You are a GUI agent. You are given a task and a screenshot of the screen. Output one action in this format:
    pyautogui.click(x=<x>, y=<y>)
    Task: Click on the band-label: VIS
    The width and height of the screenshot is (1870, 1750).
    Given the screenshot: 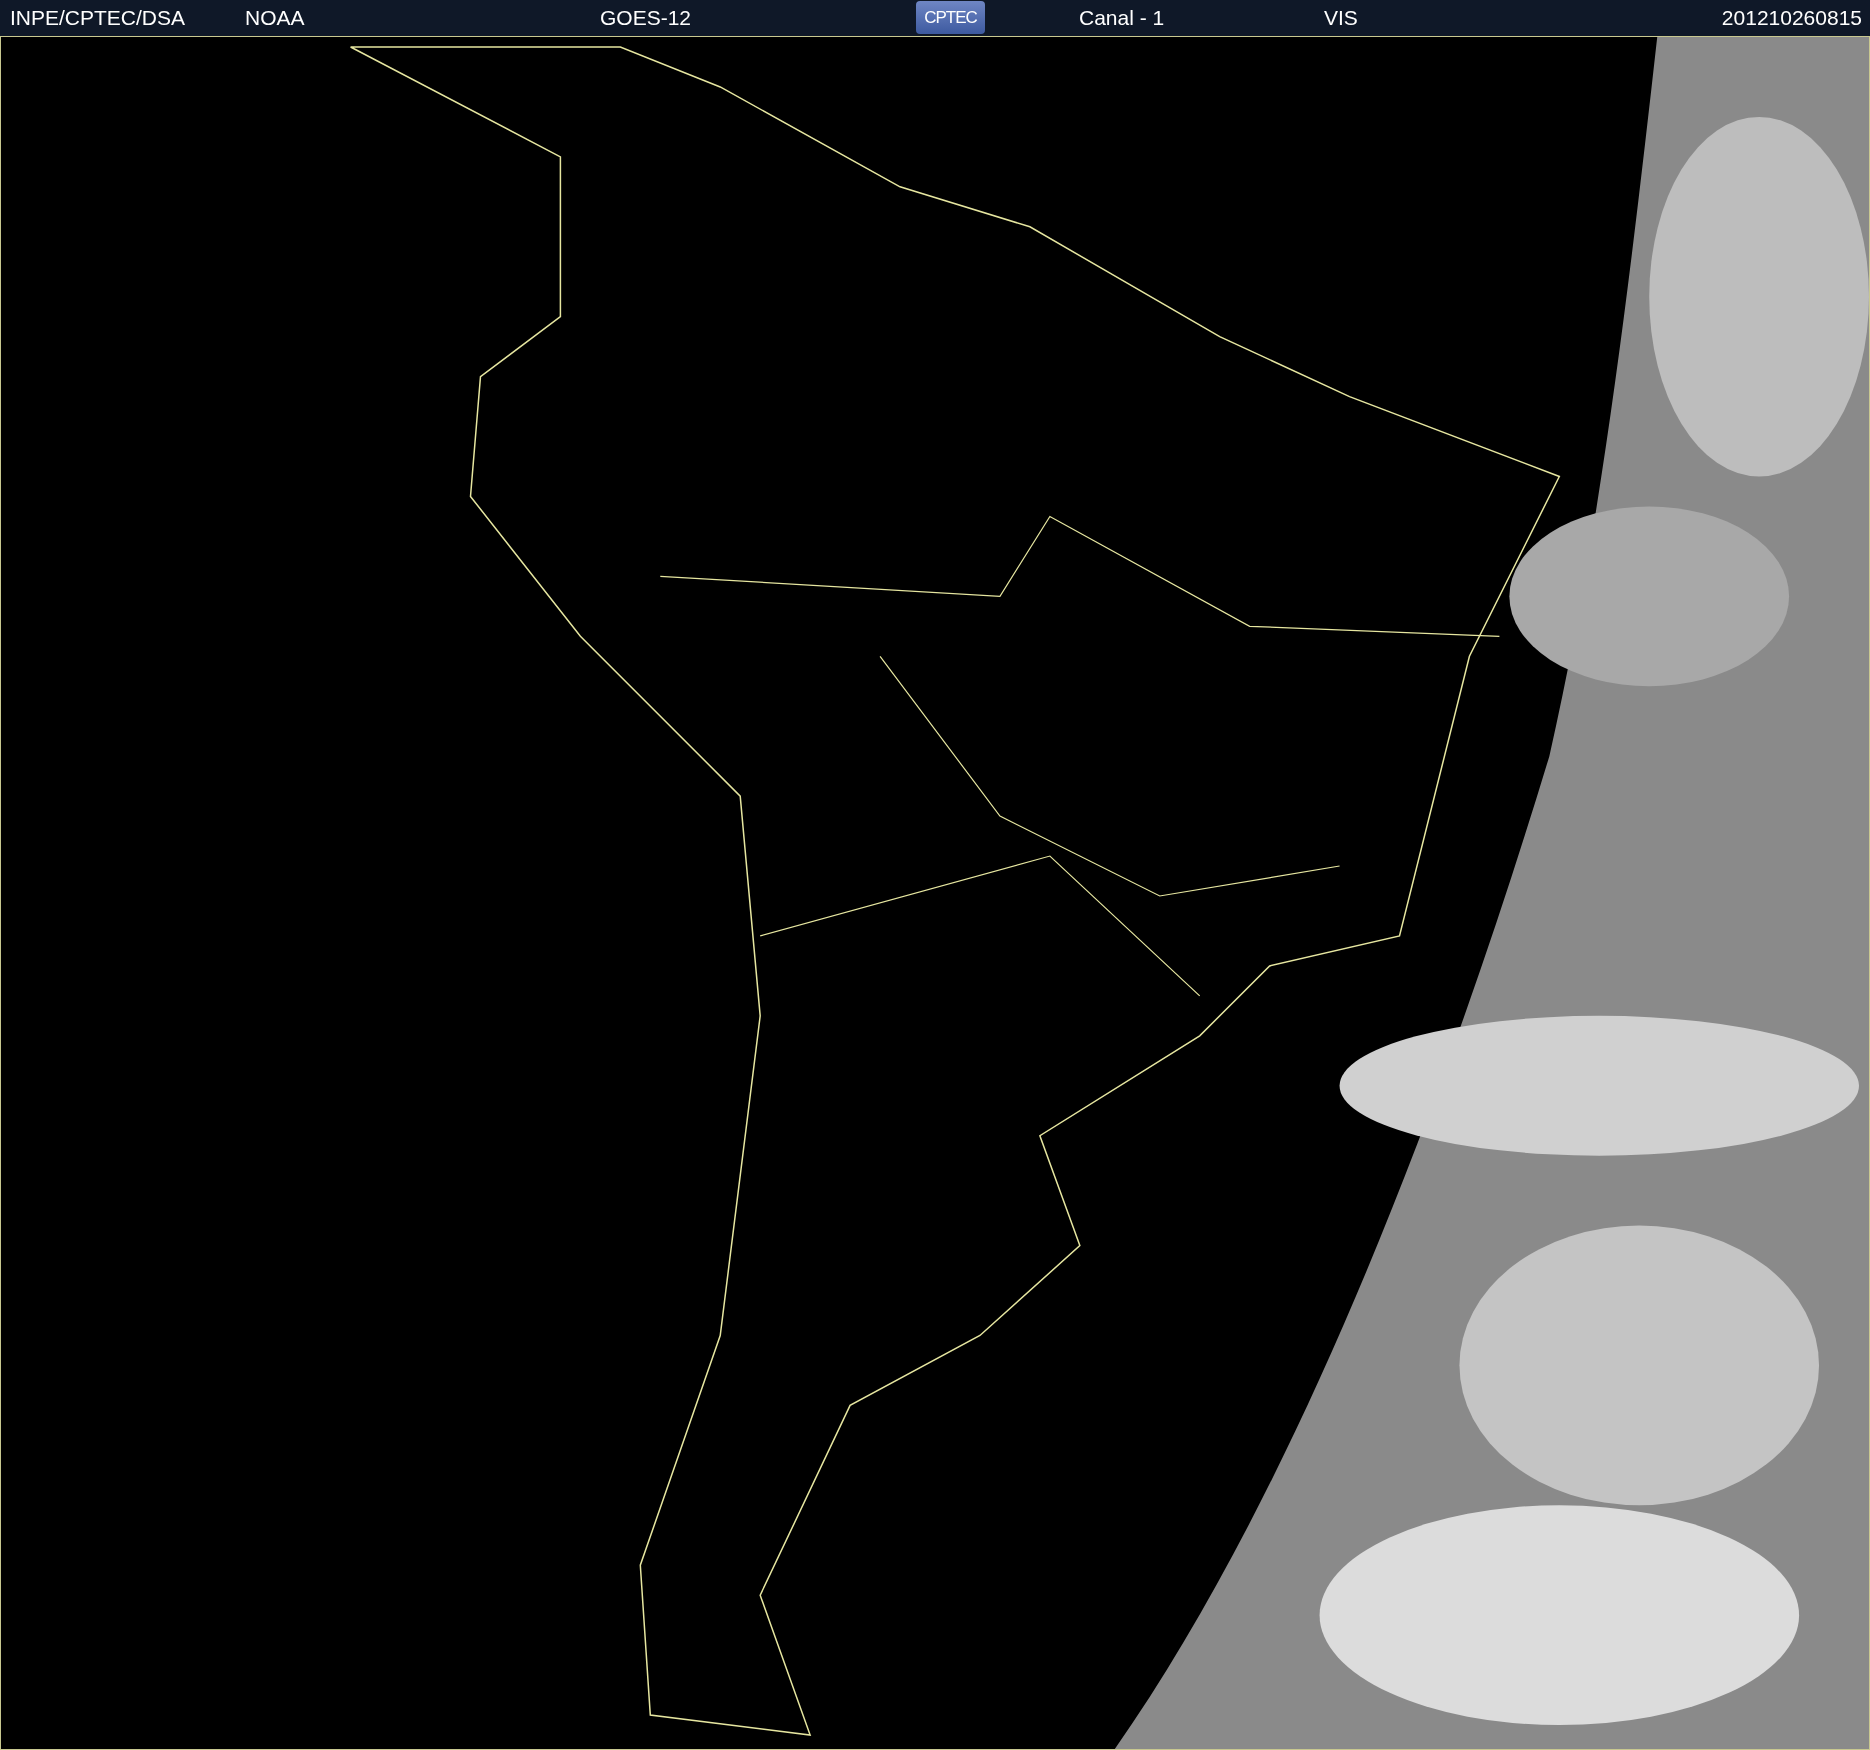 What is the action you would take?
    pyautogui.click(x=1341, y=18)
    